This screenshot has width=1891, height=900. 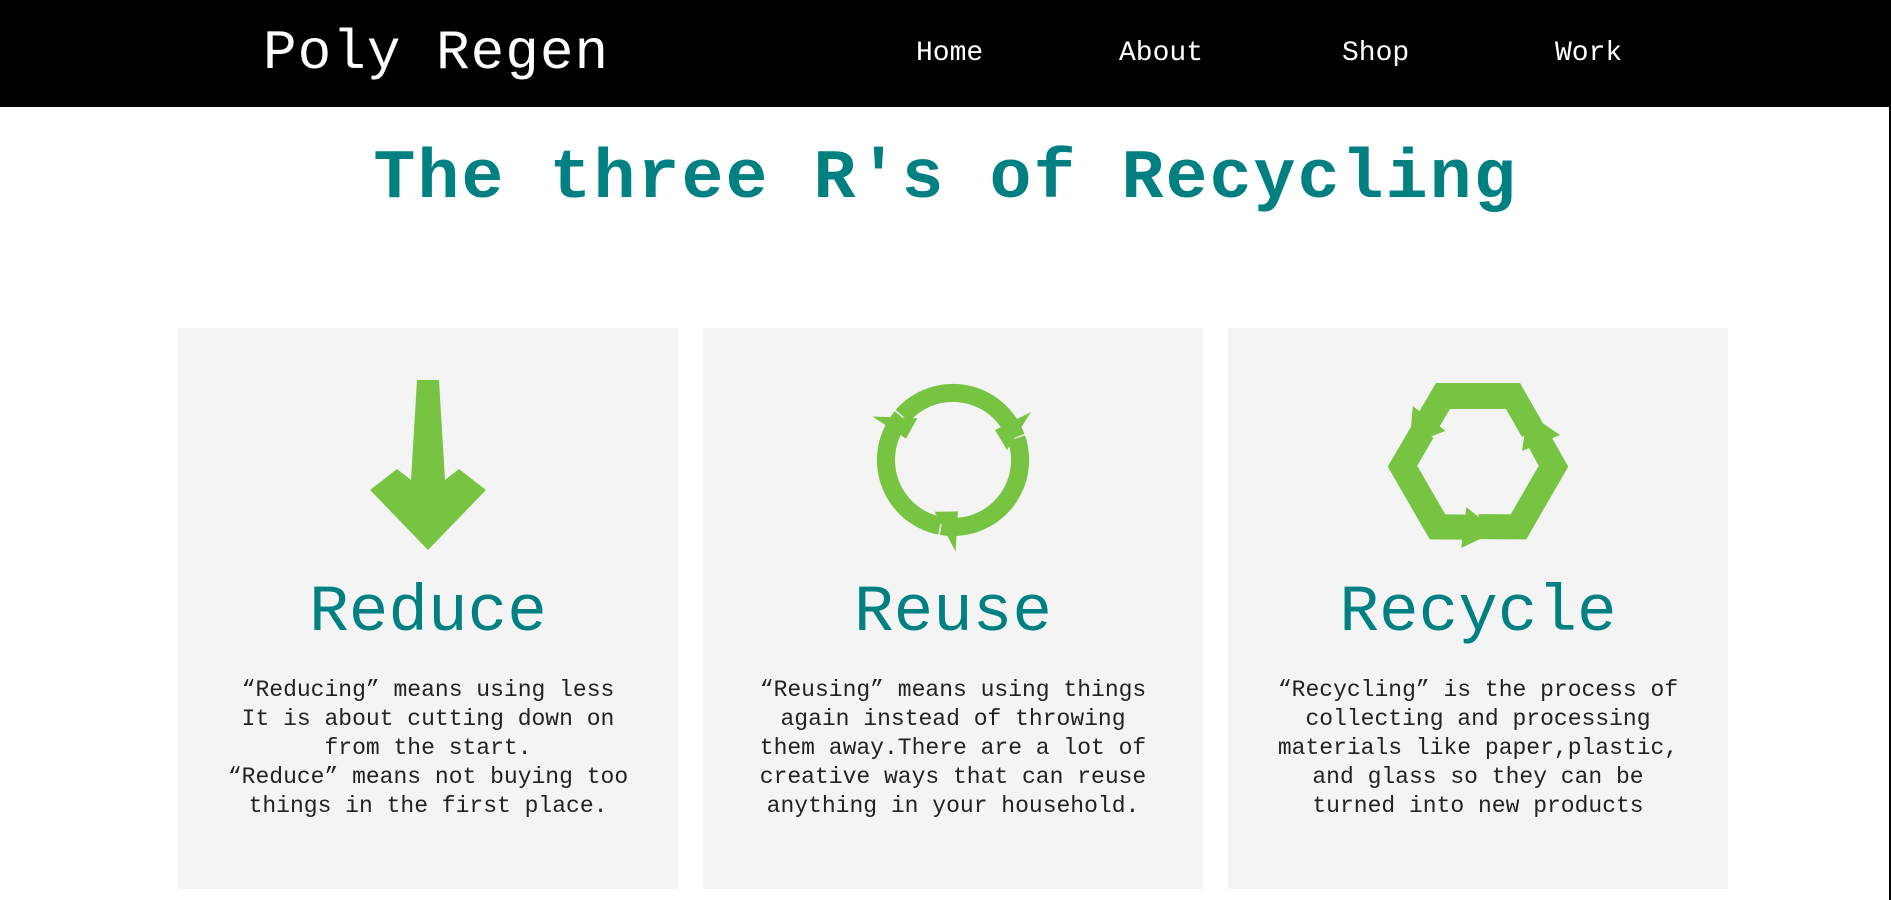 What do you see at coordinates (1478, 460) in the screenshot?
I see `recycle-icon` at bounding box center [1478, 460].